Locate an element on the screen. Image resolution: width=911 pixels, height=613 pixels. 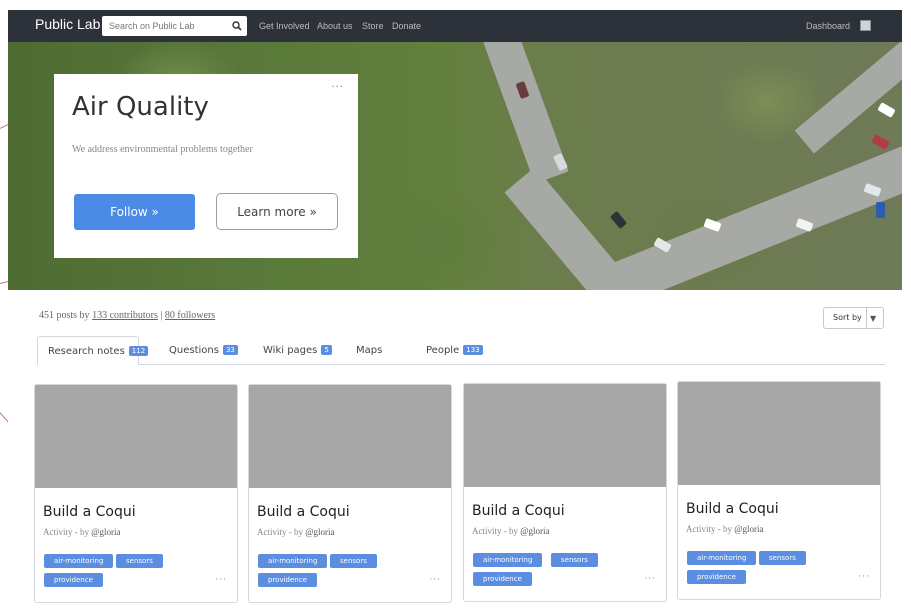
sort-by-dropdown: Sort by ▼ is located at coordinates (853, 318).